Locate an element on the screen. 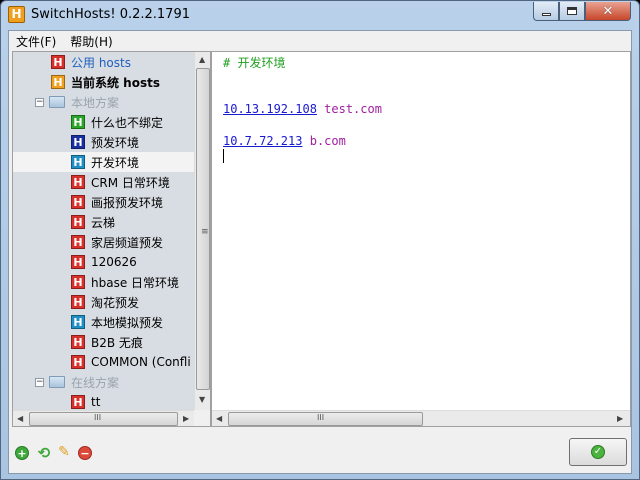 This screenshot has width=640, height=480. editor-hscroll-thumb: III is located at coordinates (325, 419).